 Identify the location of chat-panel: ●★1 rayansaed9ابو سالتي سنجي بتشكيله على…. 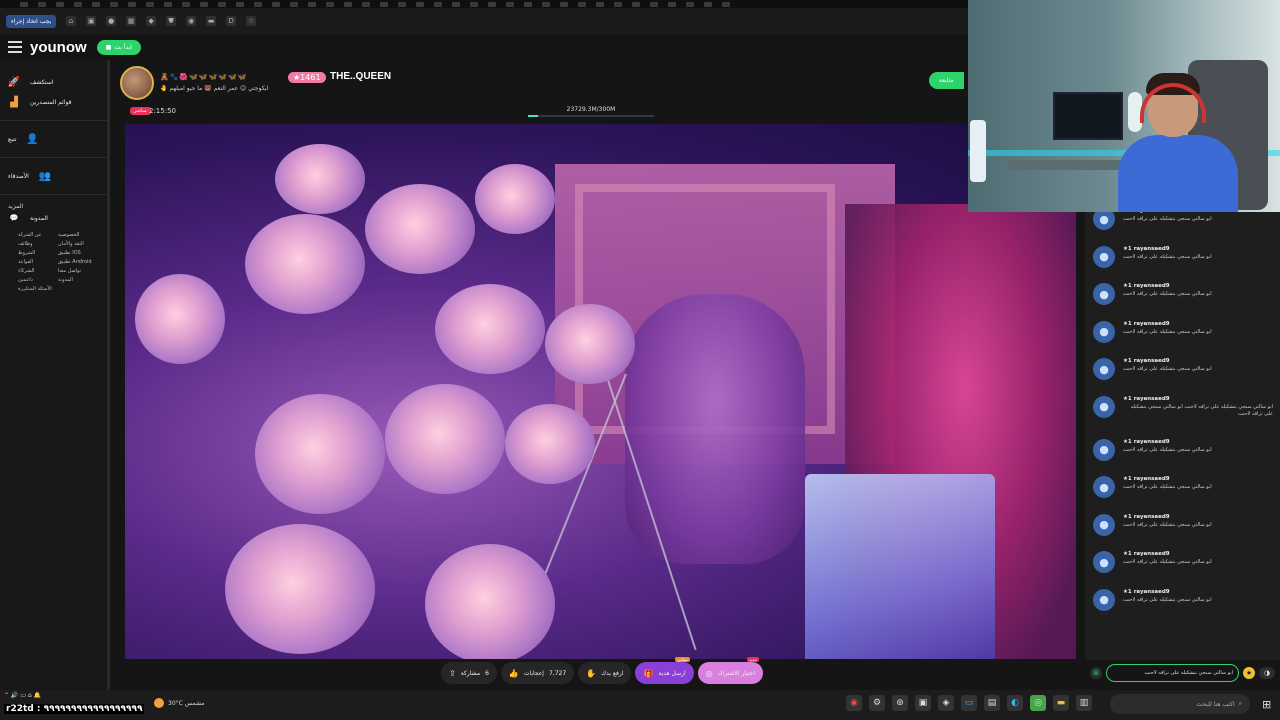
(1182, 436).